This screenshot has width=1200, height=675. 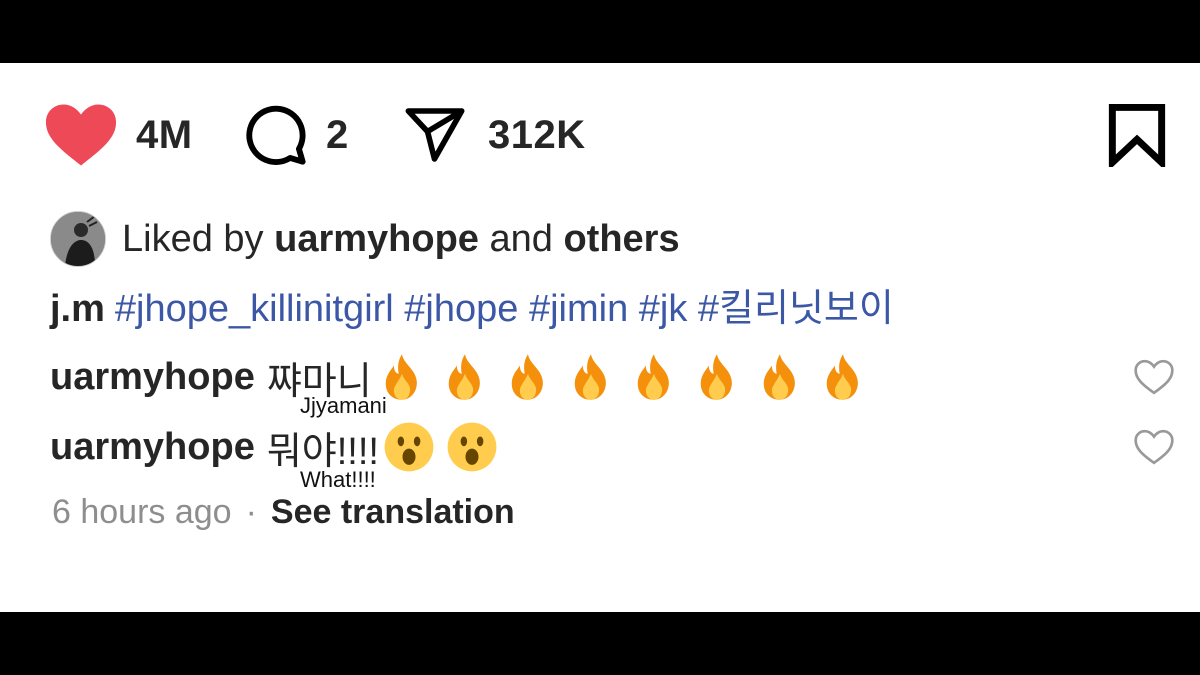 What do you see at coordinates (193, 238) in the screenshot?
I see `liked-by-prefix: Liked by` at bounding box center [193, 238].